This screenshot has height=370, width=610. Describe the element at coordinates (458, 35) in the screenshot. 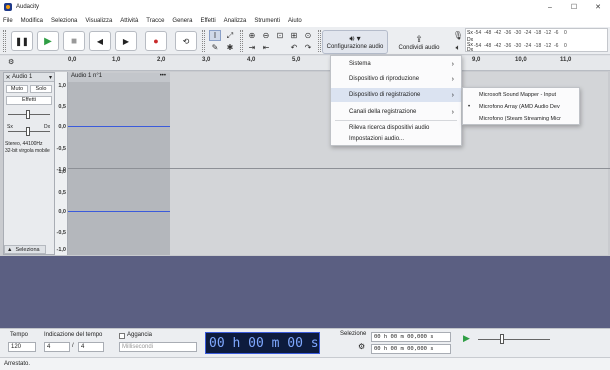

I see `mic-icon: 🎙︎` at that location.